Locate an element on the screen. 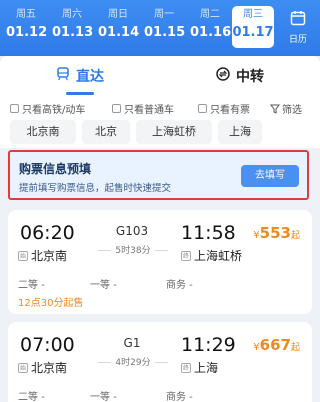 This screenshot has width=320, height=402. filter-high-speed: 只看高铁/动车 is located at coordinates (47, 108).